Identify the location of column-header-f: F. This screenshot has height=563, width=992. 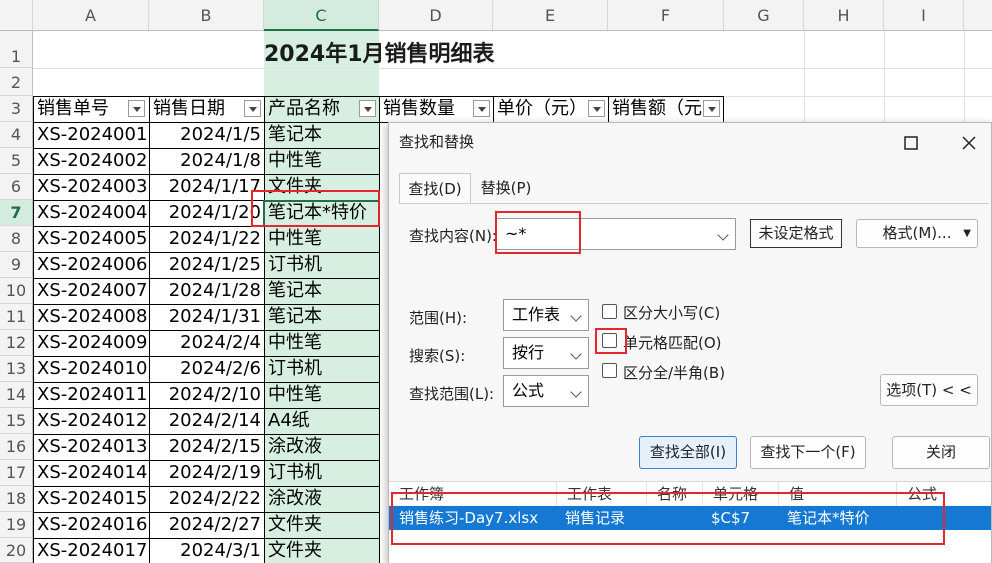
(666, 15).